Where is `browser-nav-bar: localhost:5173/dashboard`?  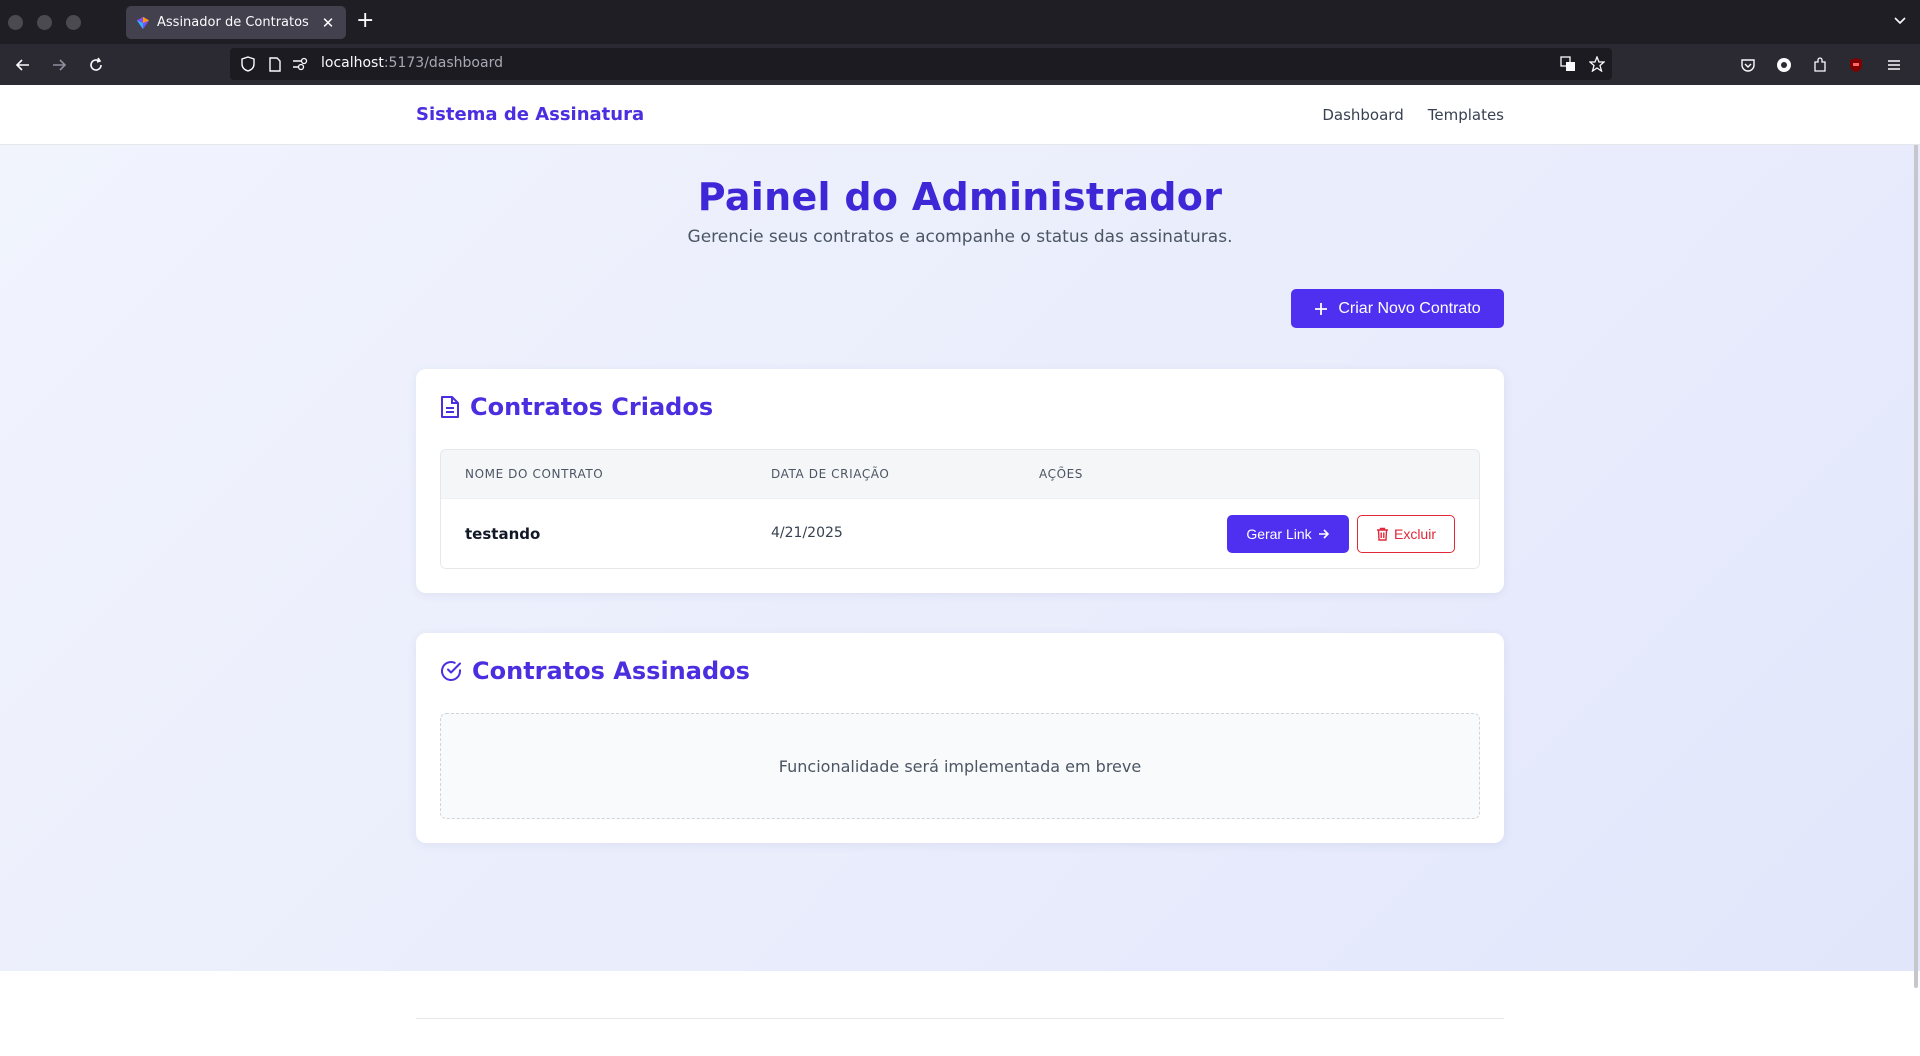
browser-nav-bar: localhost:5173/dashboard is located at coordinates (960, 64).